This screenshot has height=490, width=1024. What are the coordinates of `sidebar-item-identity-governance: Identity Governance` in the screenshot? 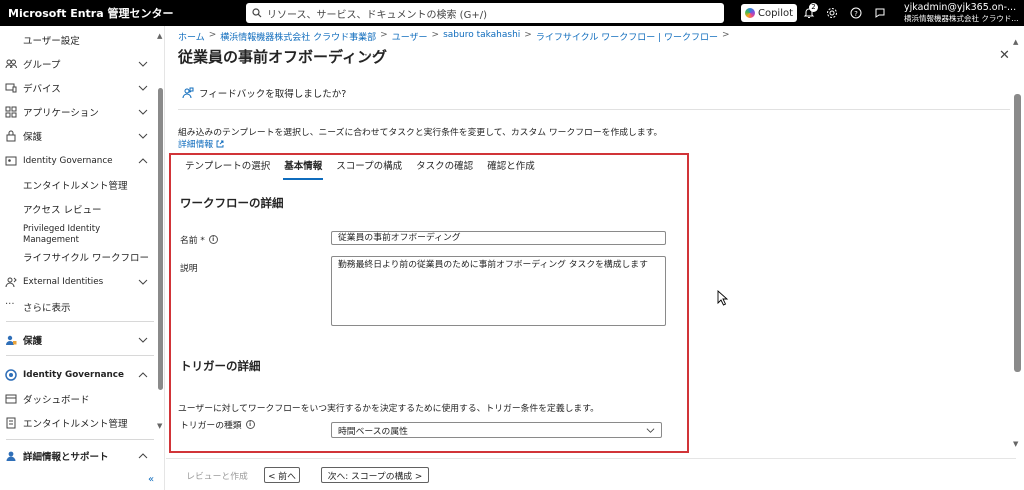 It's located at (77, 161).